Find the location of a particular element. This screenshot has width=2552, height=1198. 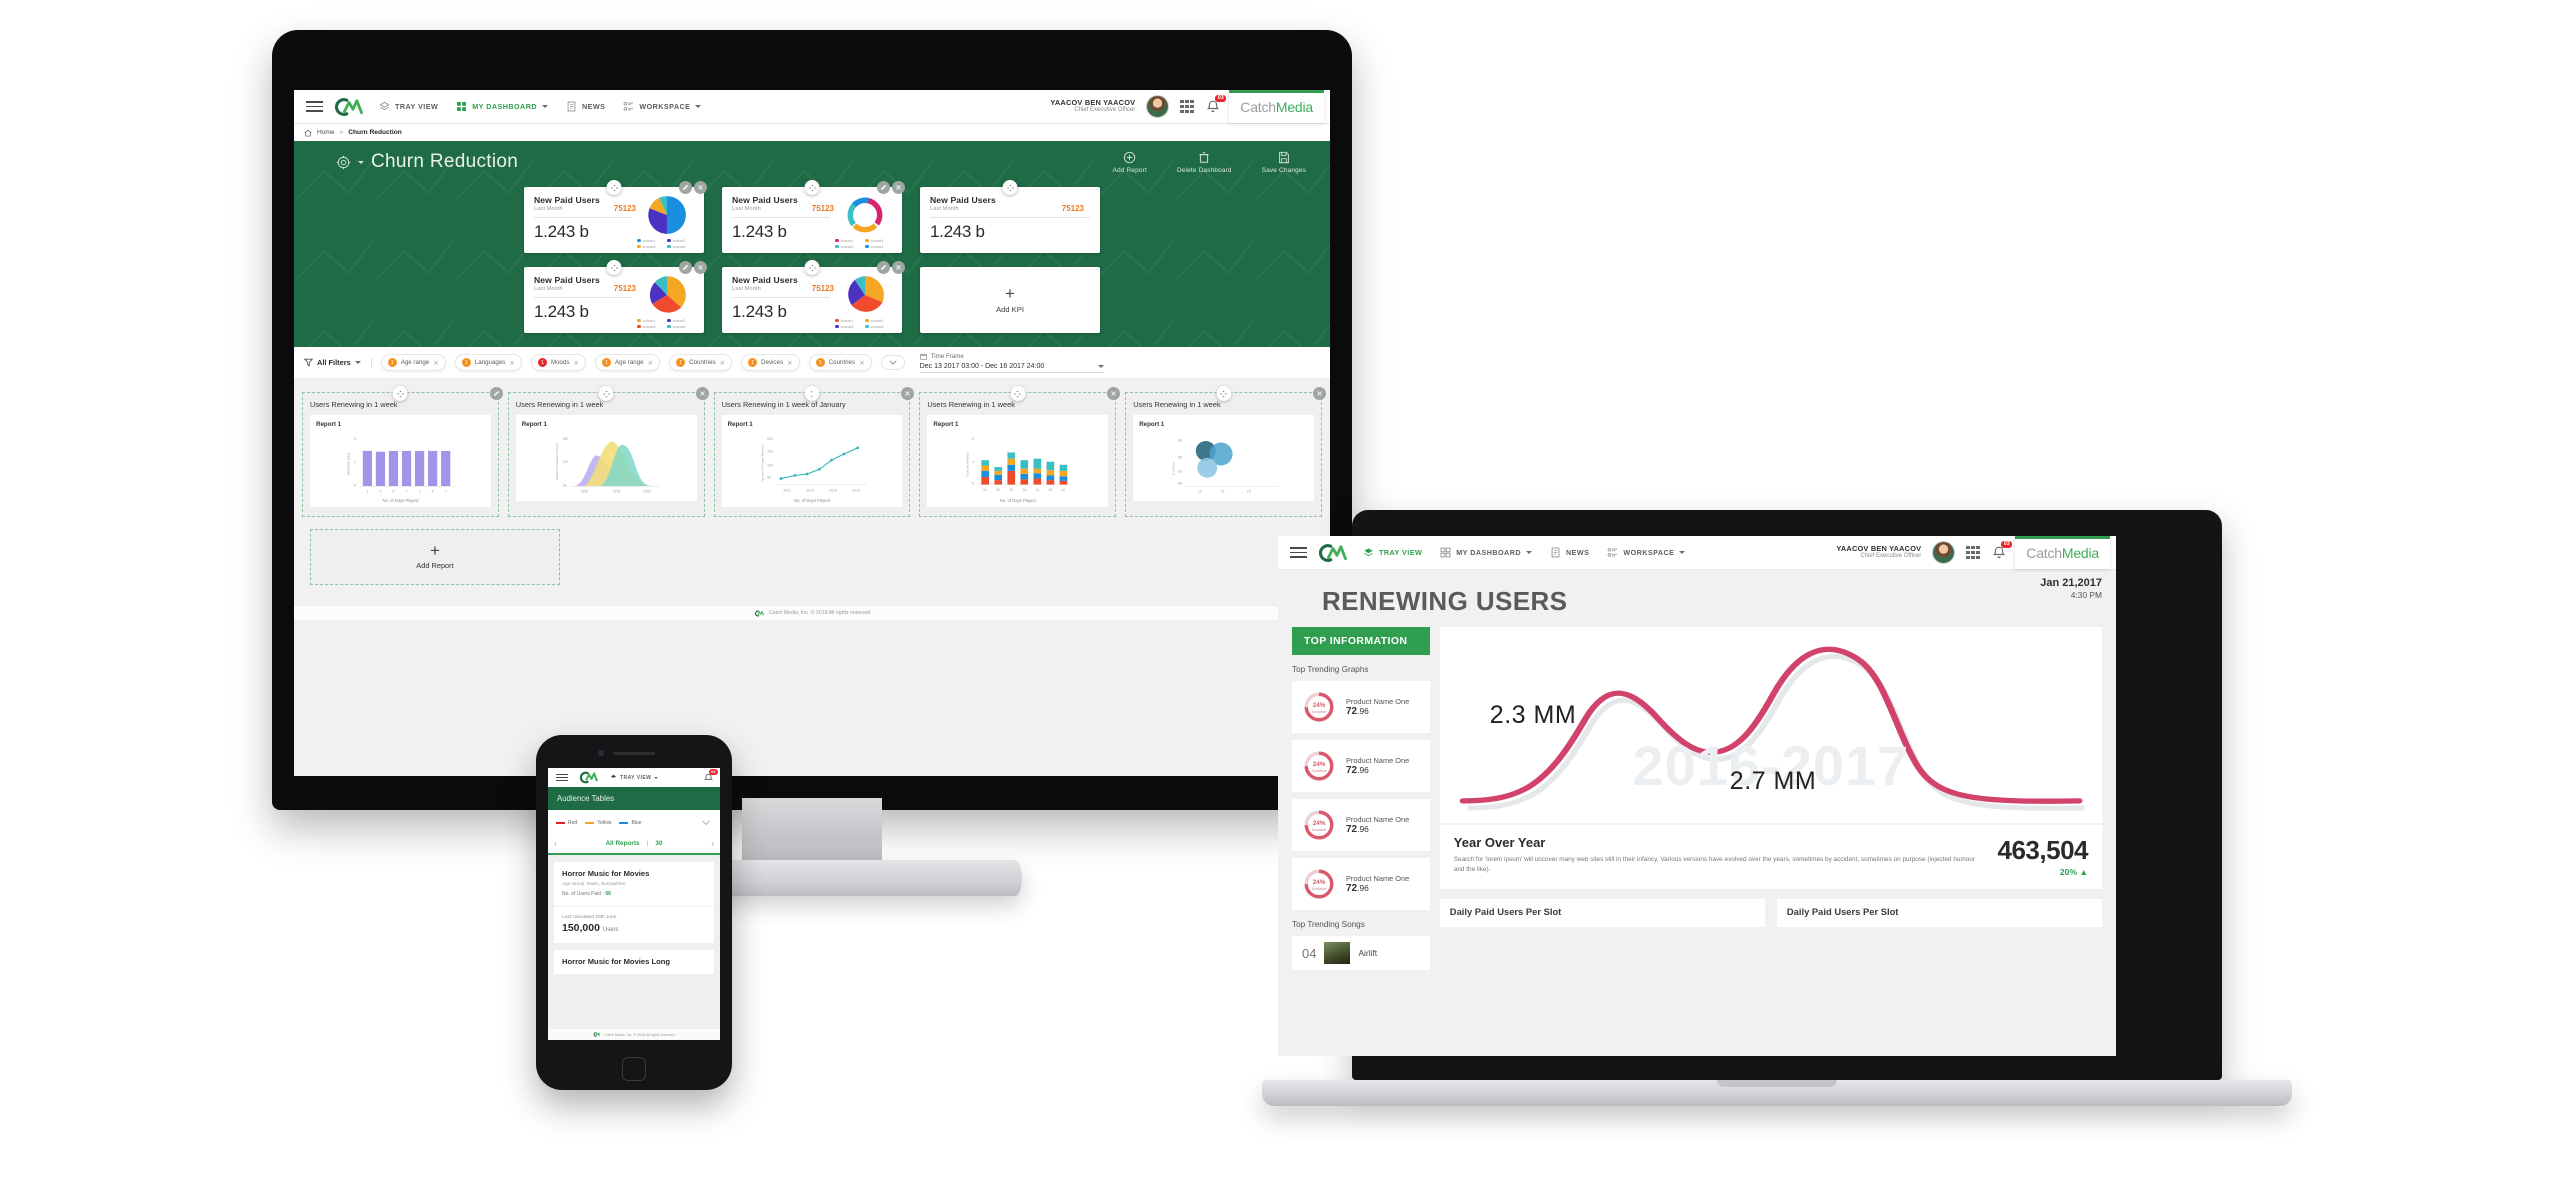

target-gear-icon is located at coordinates (343, 162).